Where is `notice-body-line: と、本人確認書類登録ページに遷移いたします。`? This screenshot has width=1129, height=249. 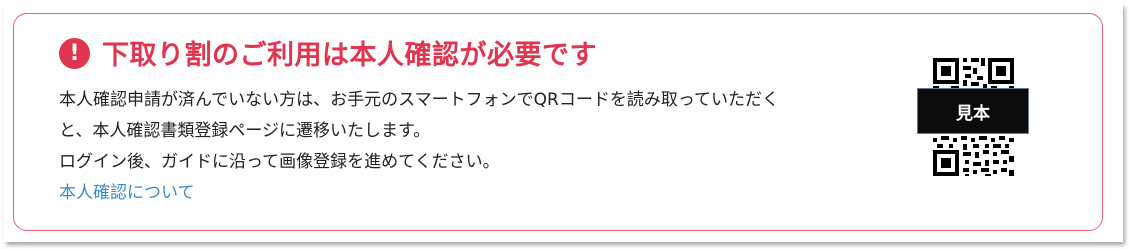 notice-body-line: と、本人確認書類登録ページに遷移いたします。 is located at coordinates (245, 131).